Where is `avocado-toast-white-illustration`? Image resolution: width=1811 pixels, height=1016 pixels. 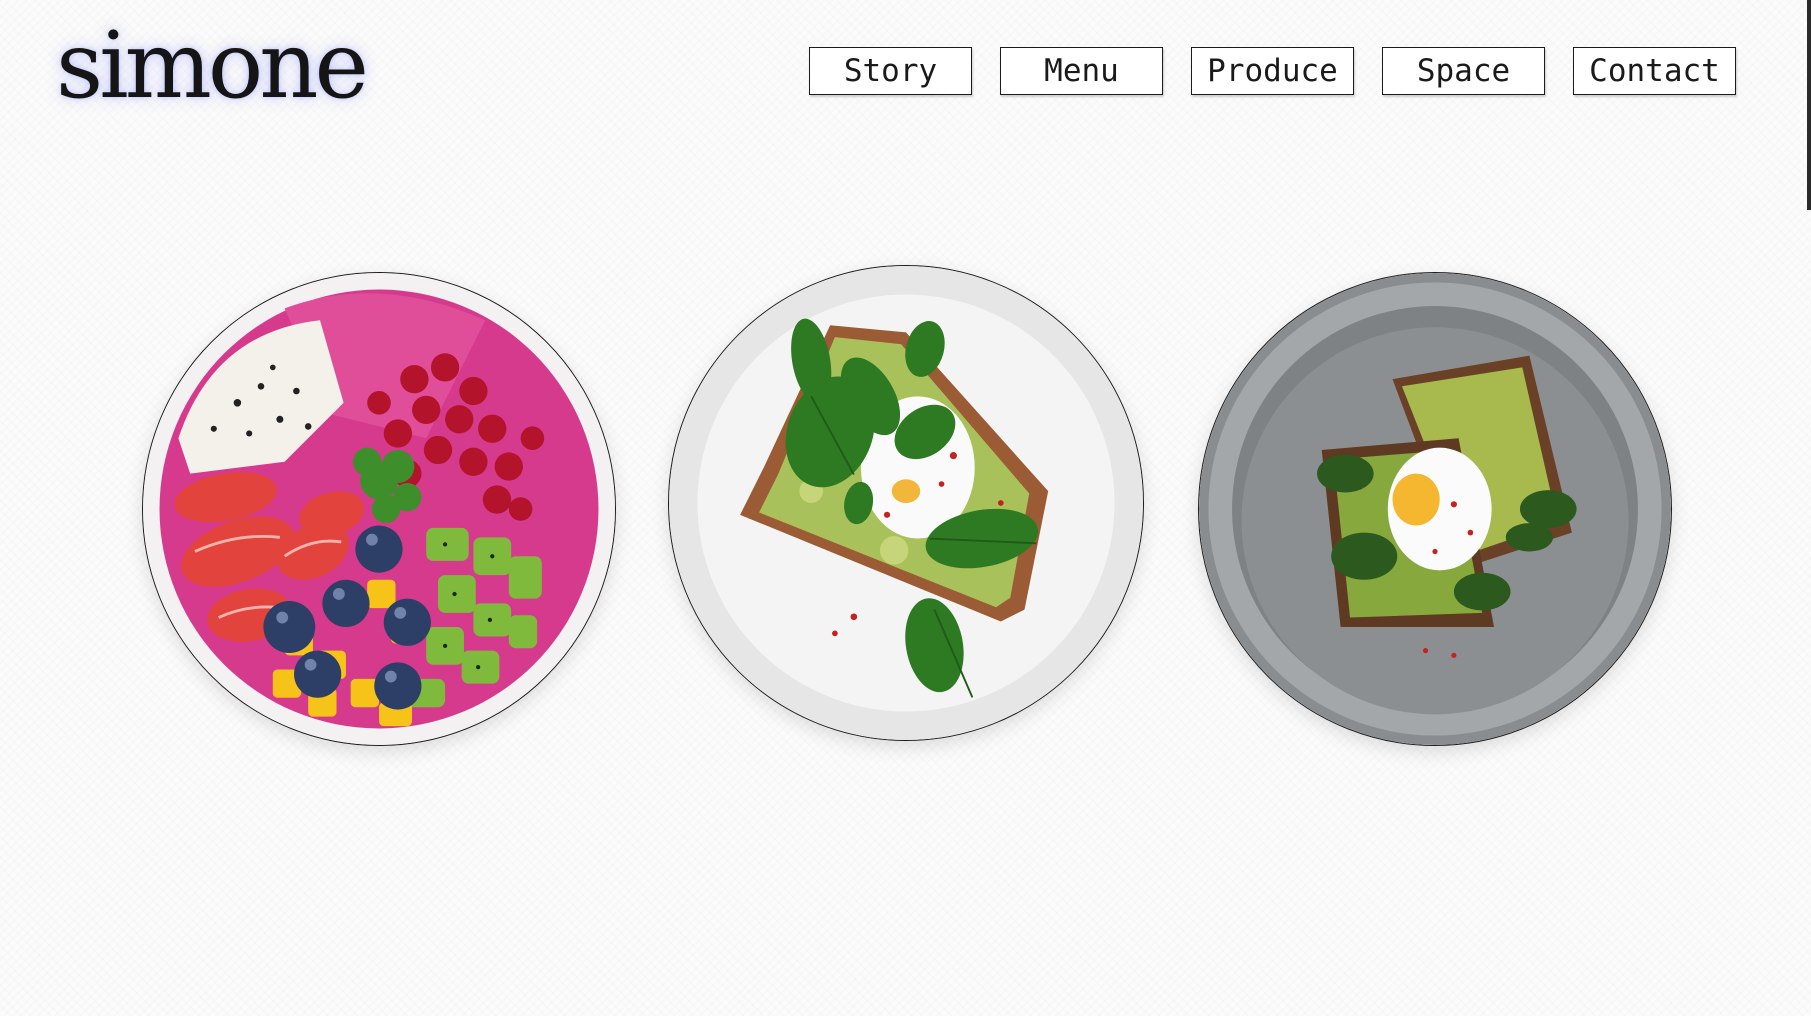 avocado-toast-white-illustration is located at coordinates (906, 503).